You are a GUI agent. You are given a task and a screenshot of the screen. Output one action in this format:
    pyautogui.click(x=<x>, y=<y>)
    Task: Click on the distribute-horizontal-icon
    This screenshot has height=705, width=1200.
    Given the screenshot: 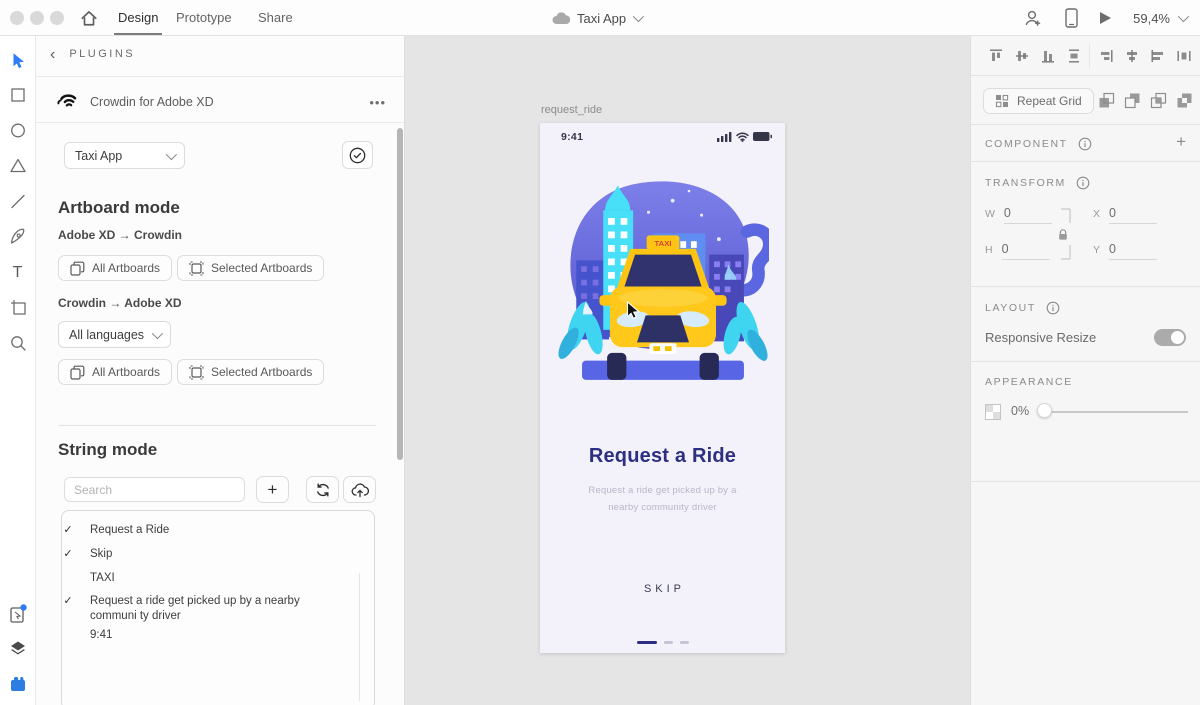 What is the action you would take?
    pyautogui.click(x=1184, y=56)
    